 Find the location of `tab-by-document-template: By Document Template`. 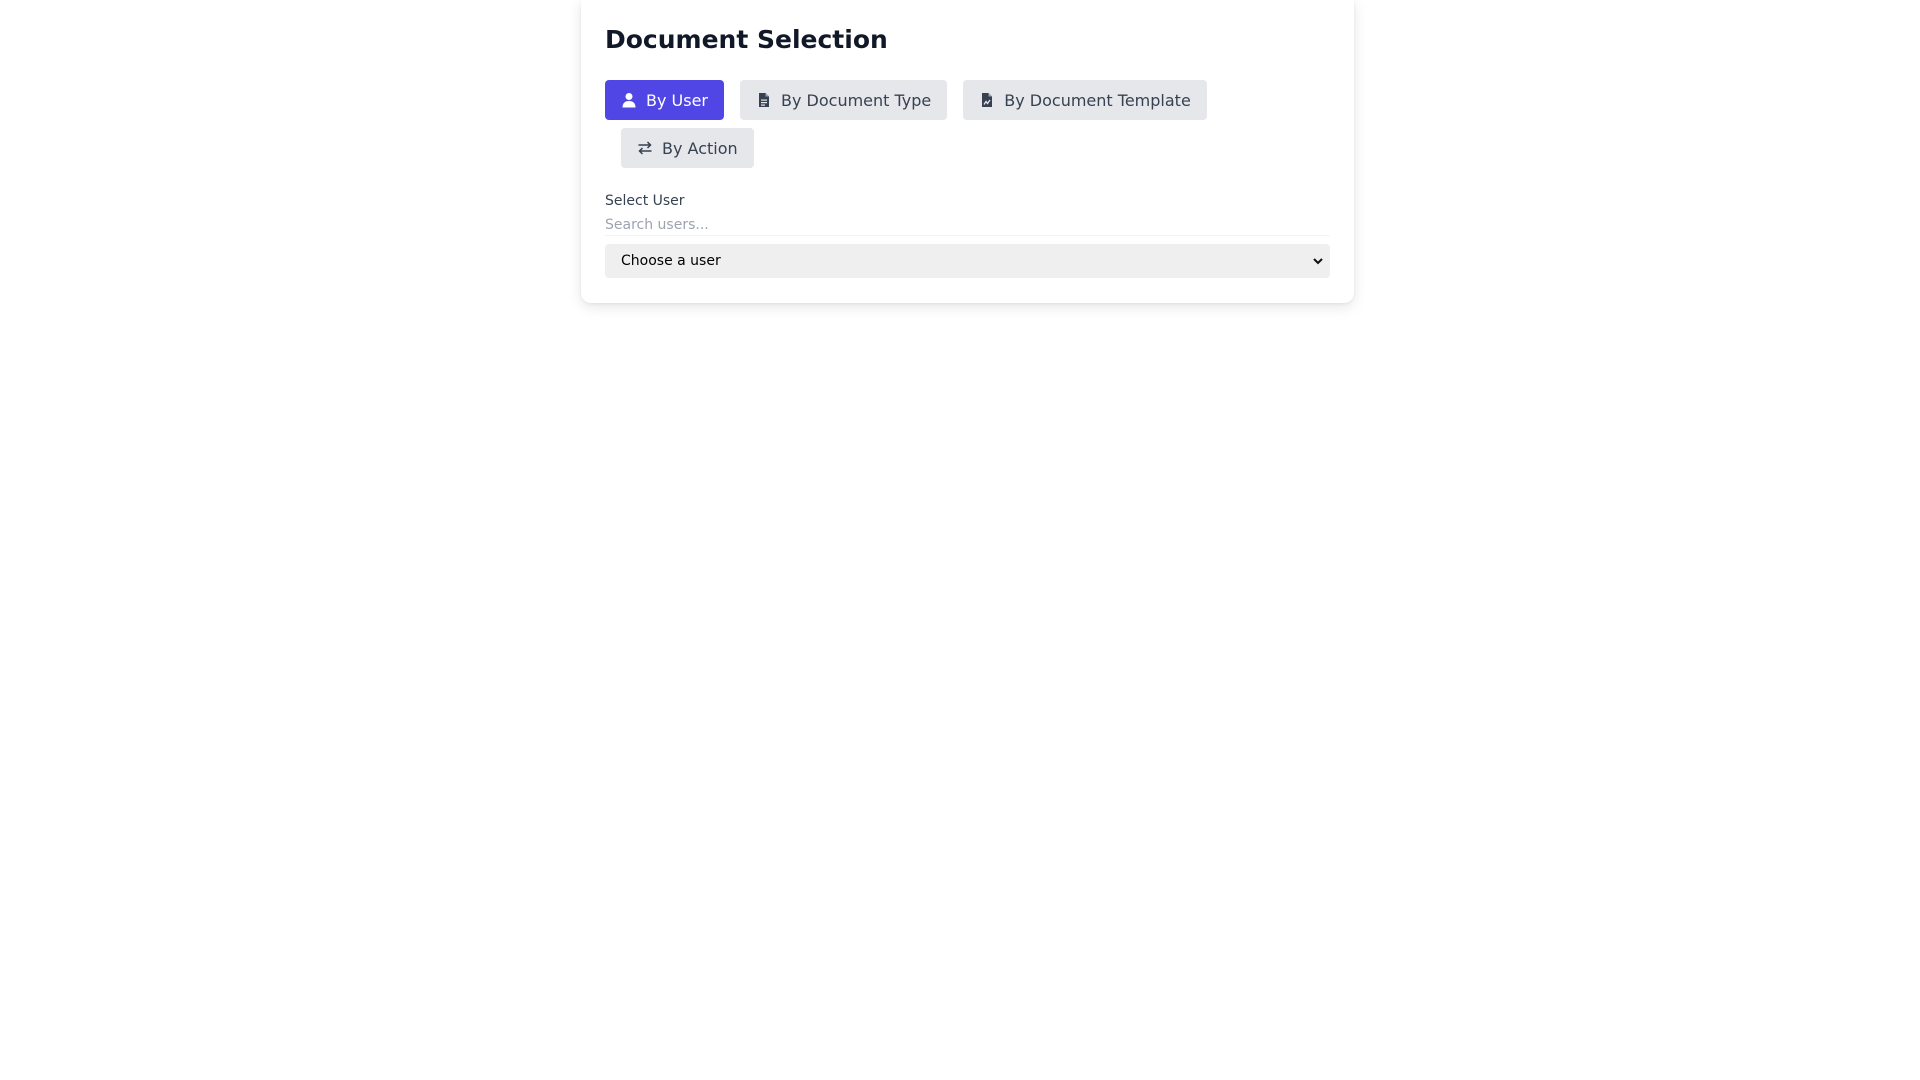

tab-by-document-template: By Document Template is located at coordinates (1085, 100).